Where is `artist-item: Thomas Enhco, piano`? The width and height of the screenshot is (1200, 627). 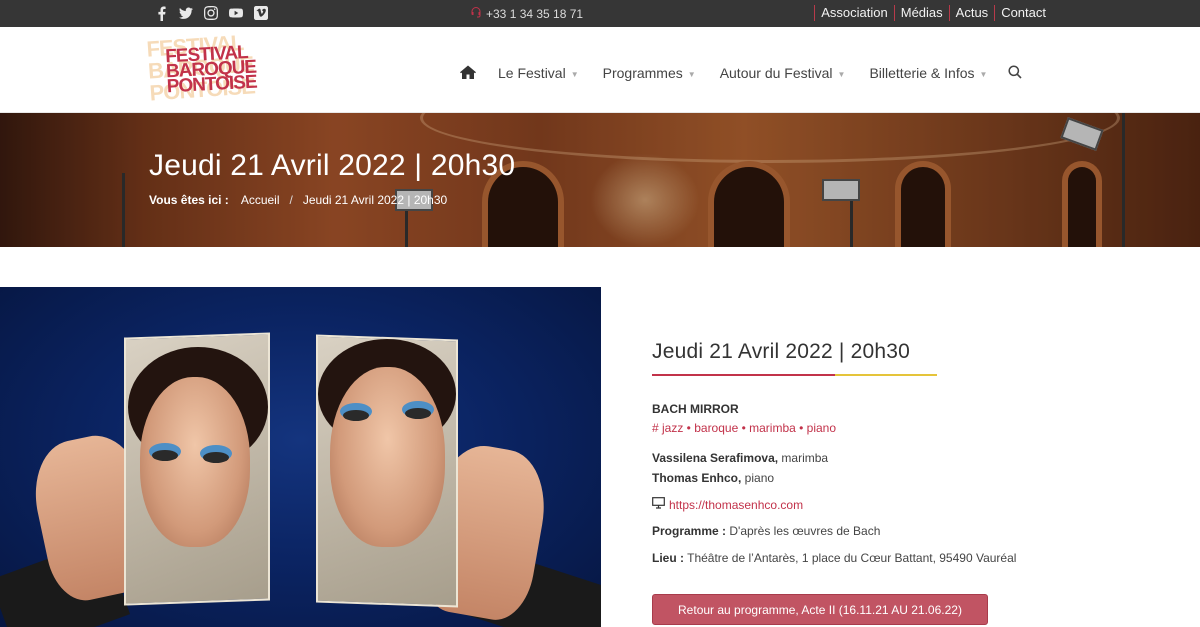
artist-item: Thomas Enhco, piano is located at coordinates (713, 478).